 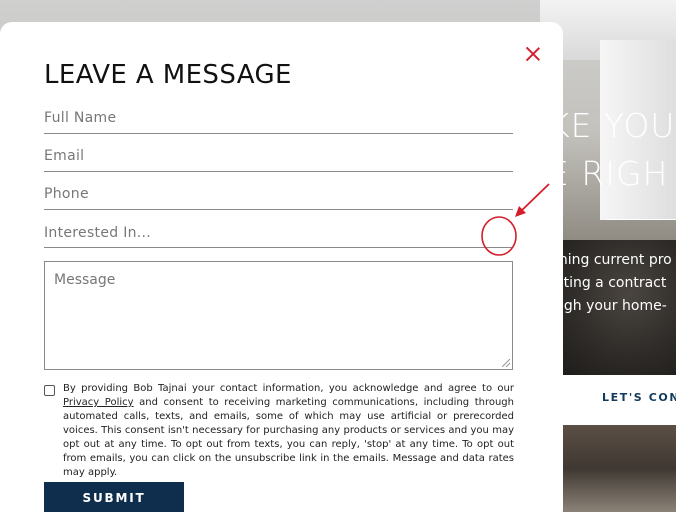 I want to click on hero-paragraph-line3: ugh your home-, so click(x=611, y=306).